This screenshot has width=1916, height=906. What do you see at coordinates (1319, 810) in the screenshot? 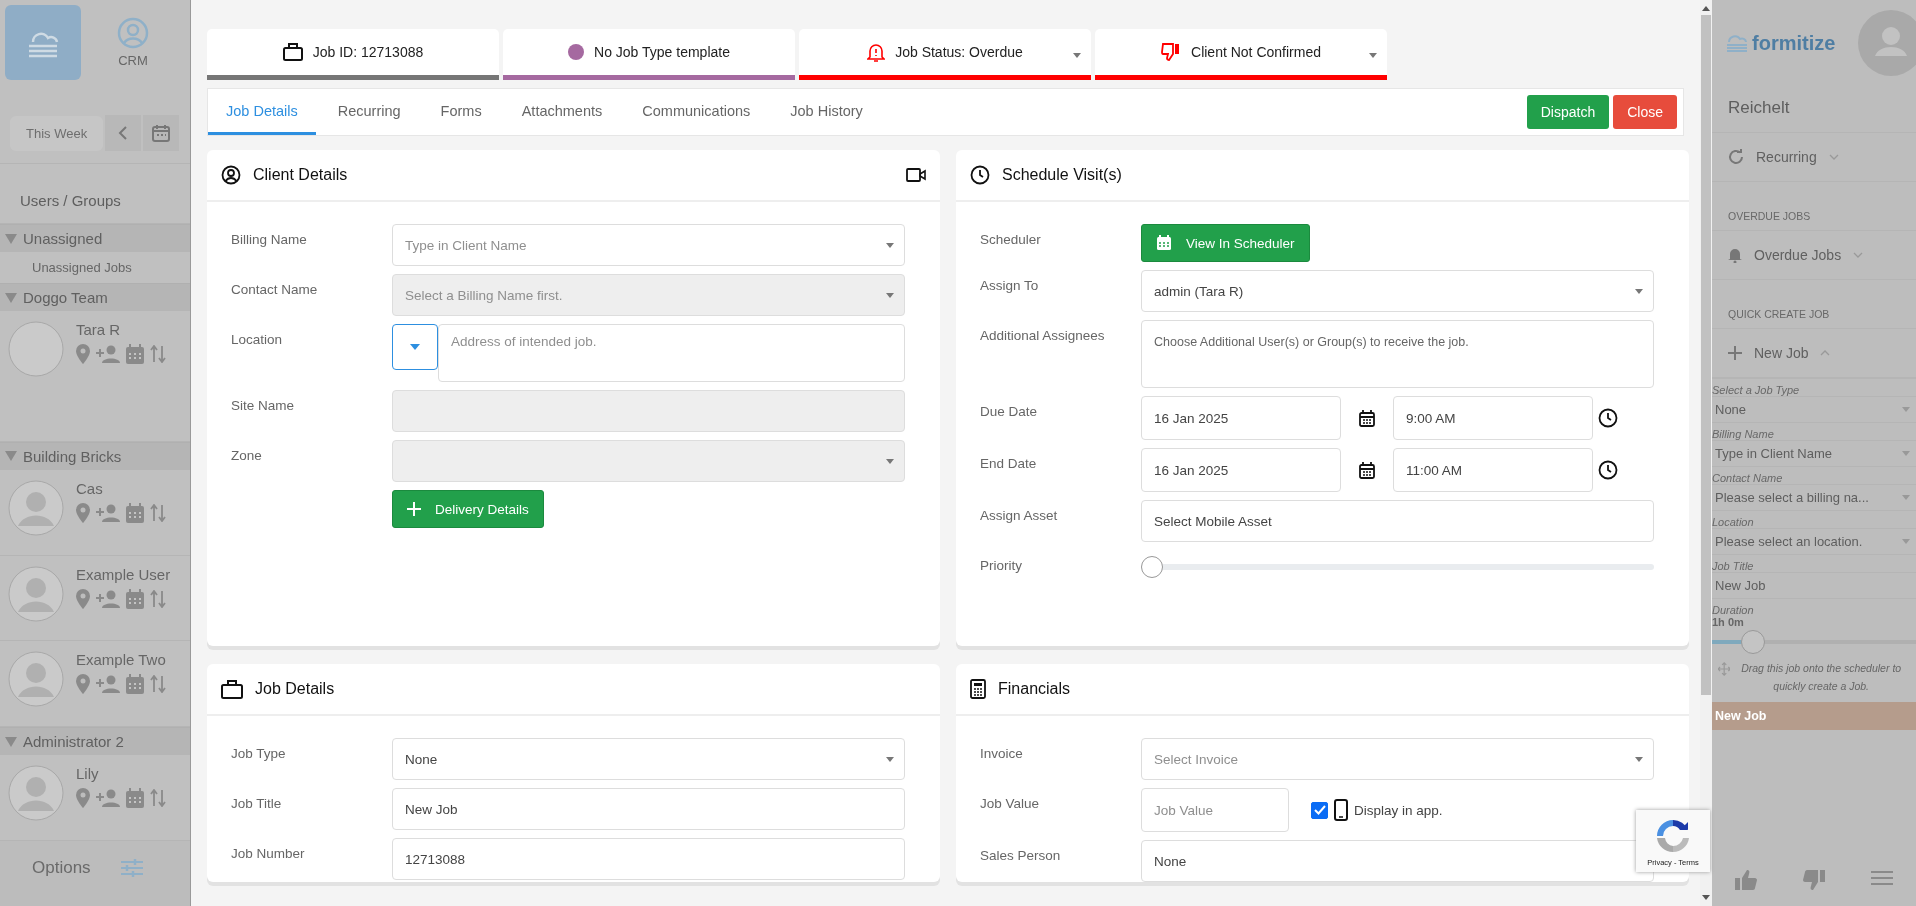
I see `checkbox` at bounding box center [1319, 810].